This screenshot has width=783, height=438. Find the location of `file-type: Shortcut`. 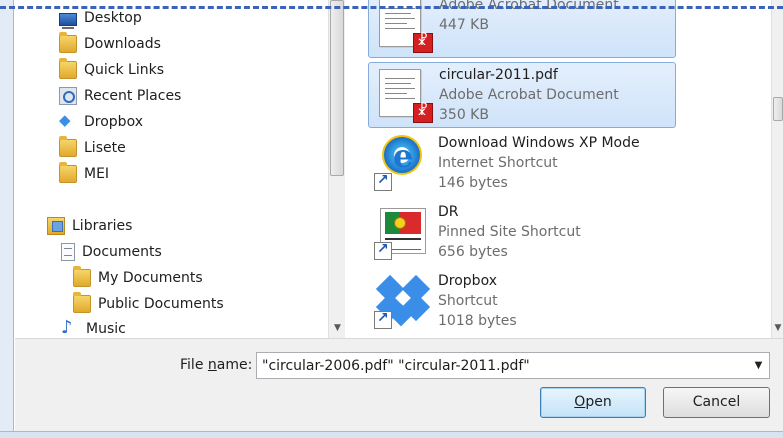

file-type: Shortcut is located at coordinates (468, 301).